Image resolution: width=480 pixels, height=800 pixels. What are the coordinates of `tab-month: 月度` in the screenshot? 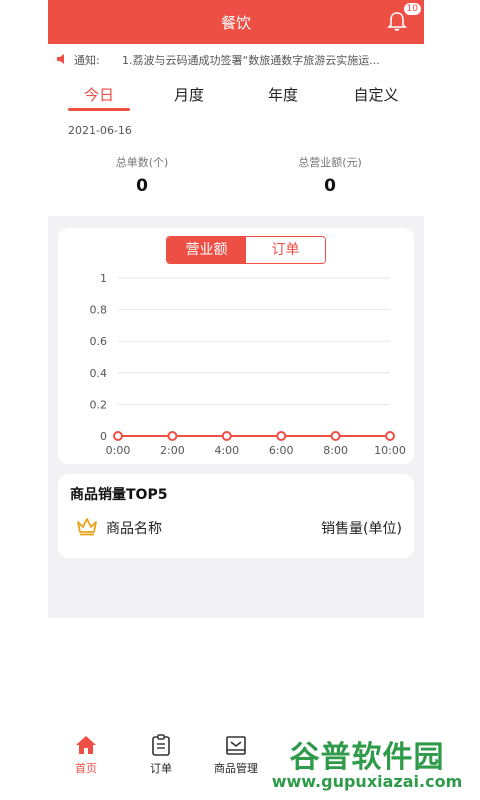 It's located at (189, 94).